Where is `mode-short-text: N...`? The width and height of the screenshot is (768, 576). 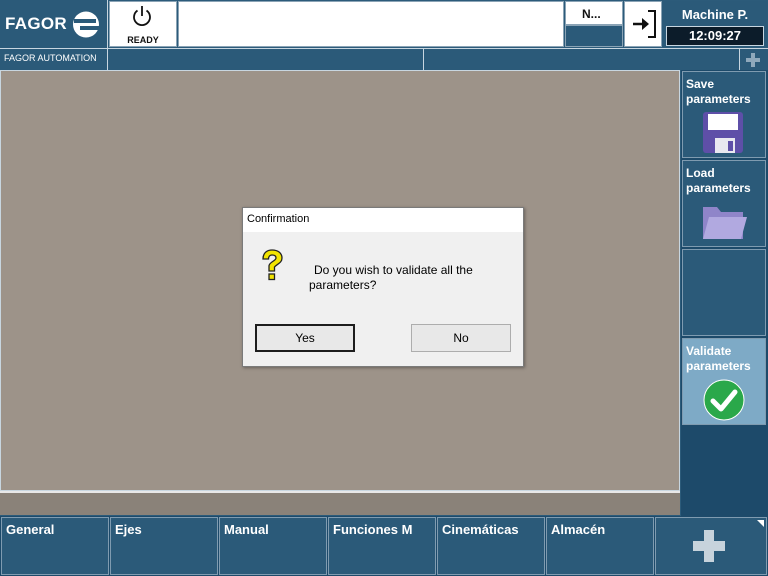 mode-short-text: N... is located at coordinates (591, 14).